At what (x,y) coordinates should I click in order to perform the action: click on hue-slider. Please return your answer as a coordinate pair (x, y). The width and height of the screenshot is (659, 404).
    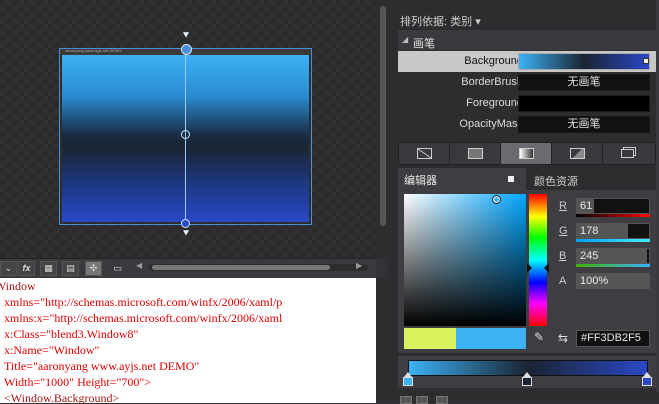
    Looking at the image, I should click on (538, 260).